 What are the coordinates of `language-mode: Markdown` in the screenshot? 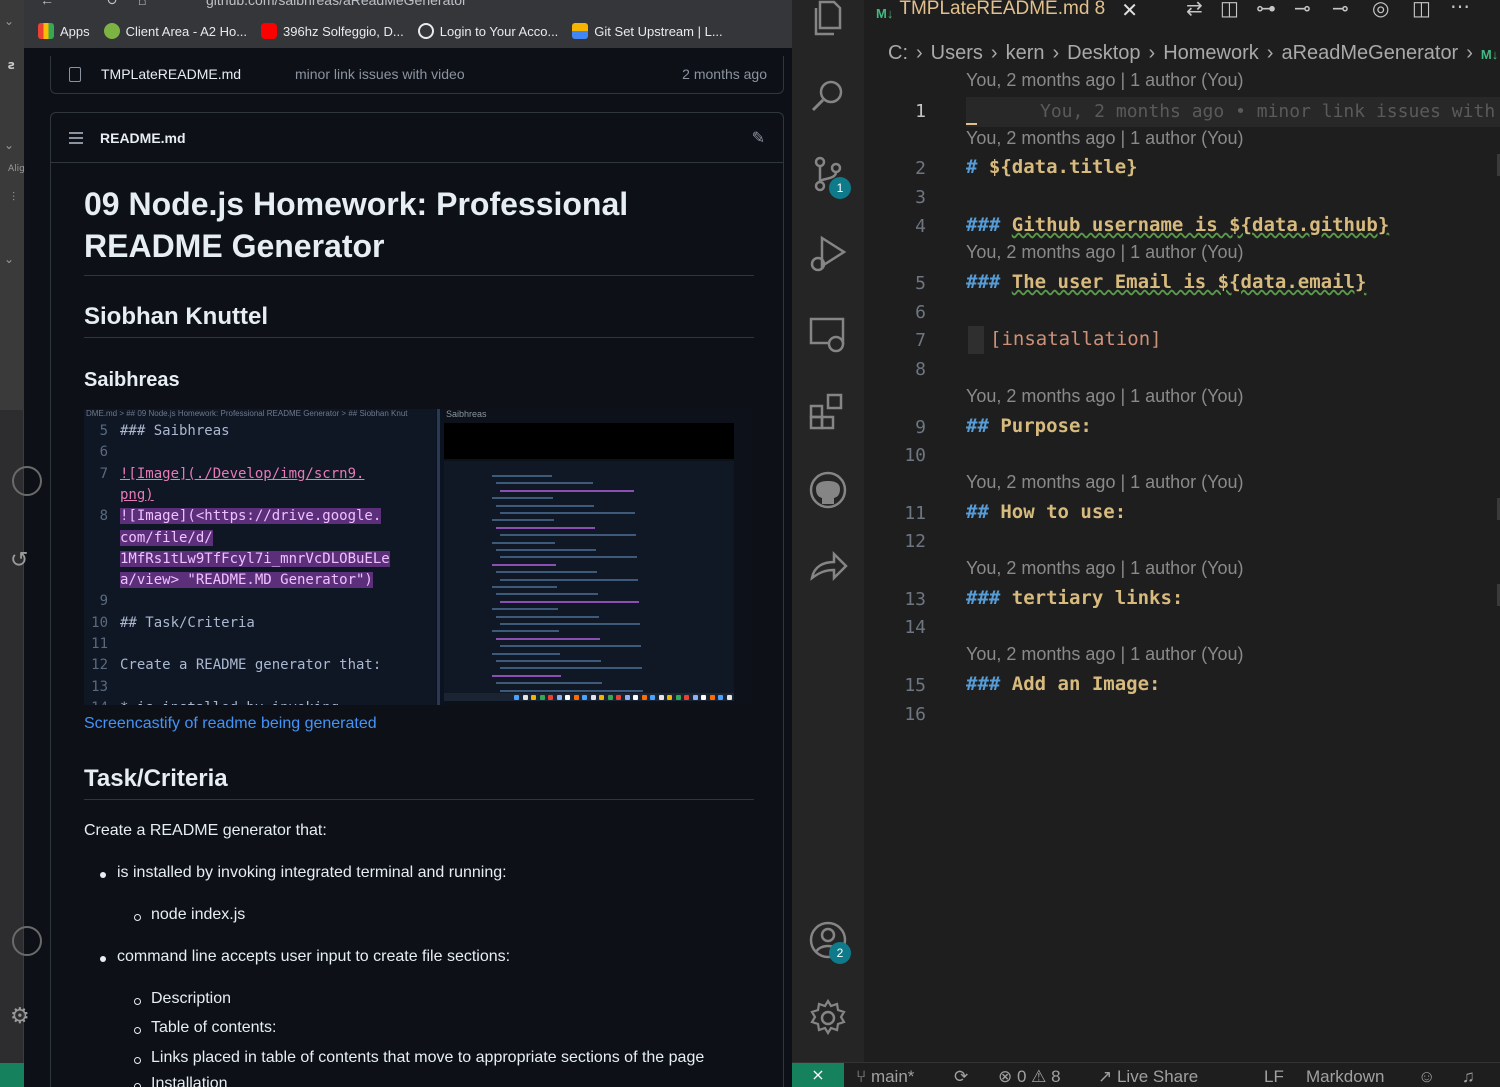 It's located at (1345, 1077).